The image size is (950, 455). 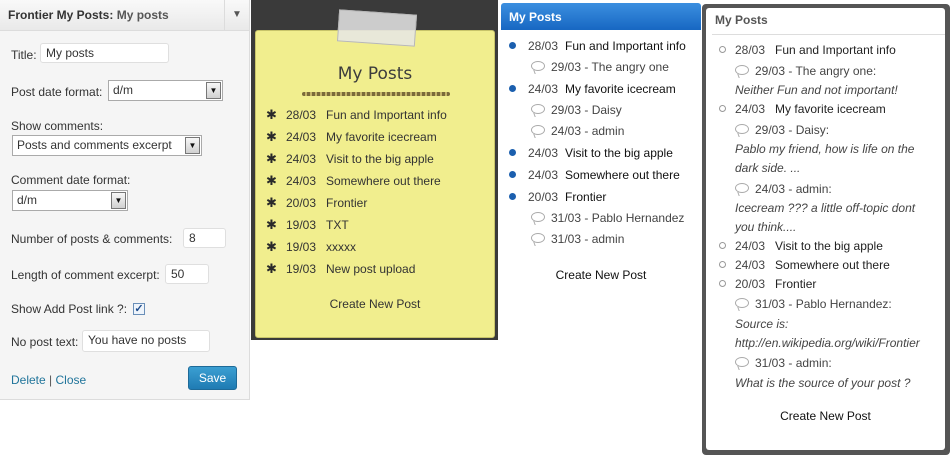 What do you see at coordinates (57, 126) in the screenshot?
I see `show-comments-label: Show comments:` at bounding box center [57, 126].